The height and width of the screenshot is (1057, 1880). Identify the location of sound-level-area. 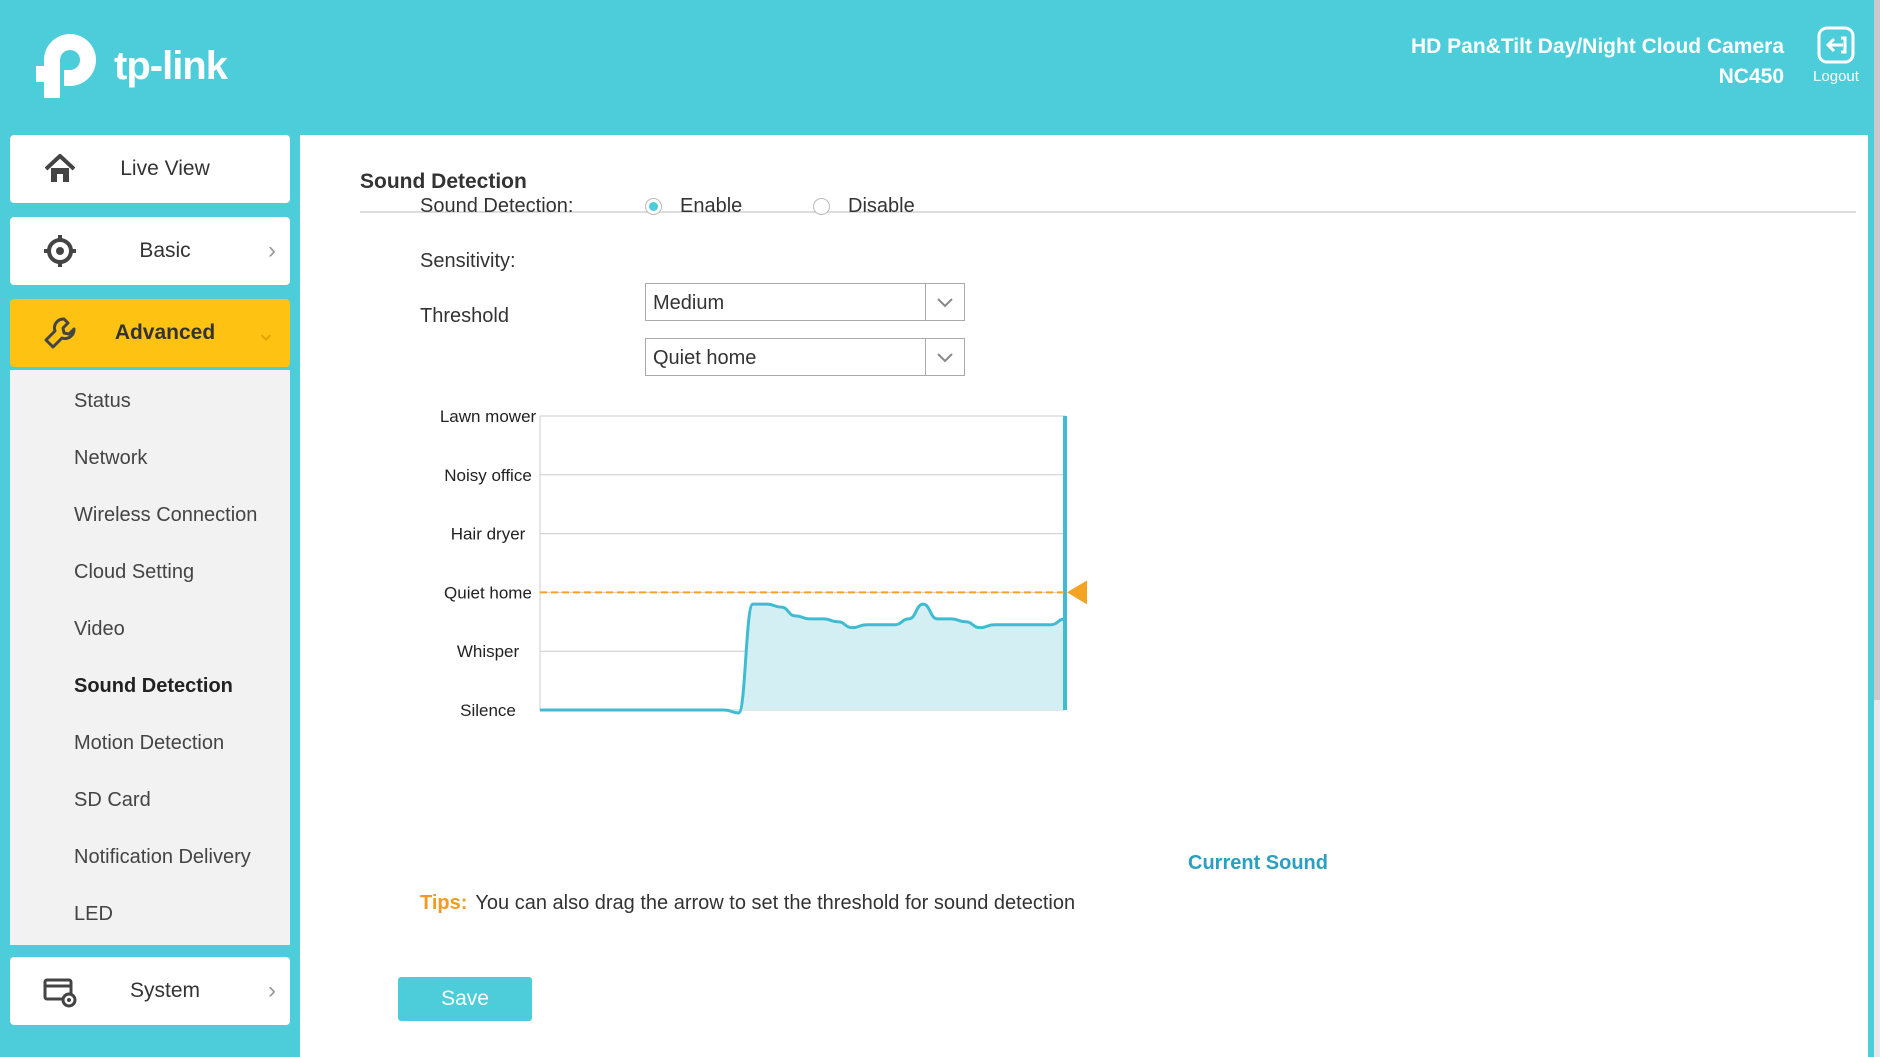
(802, 658).